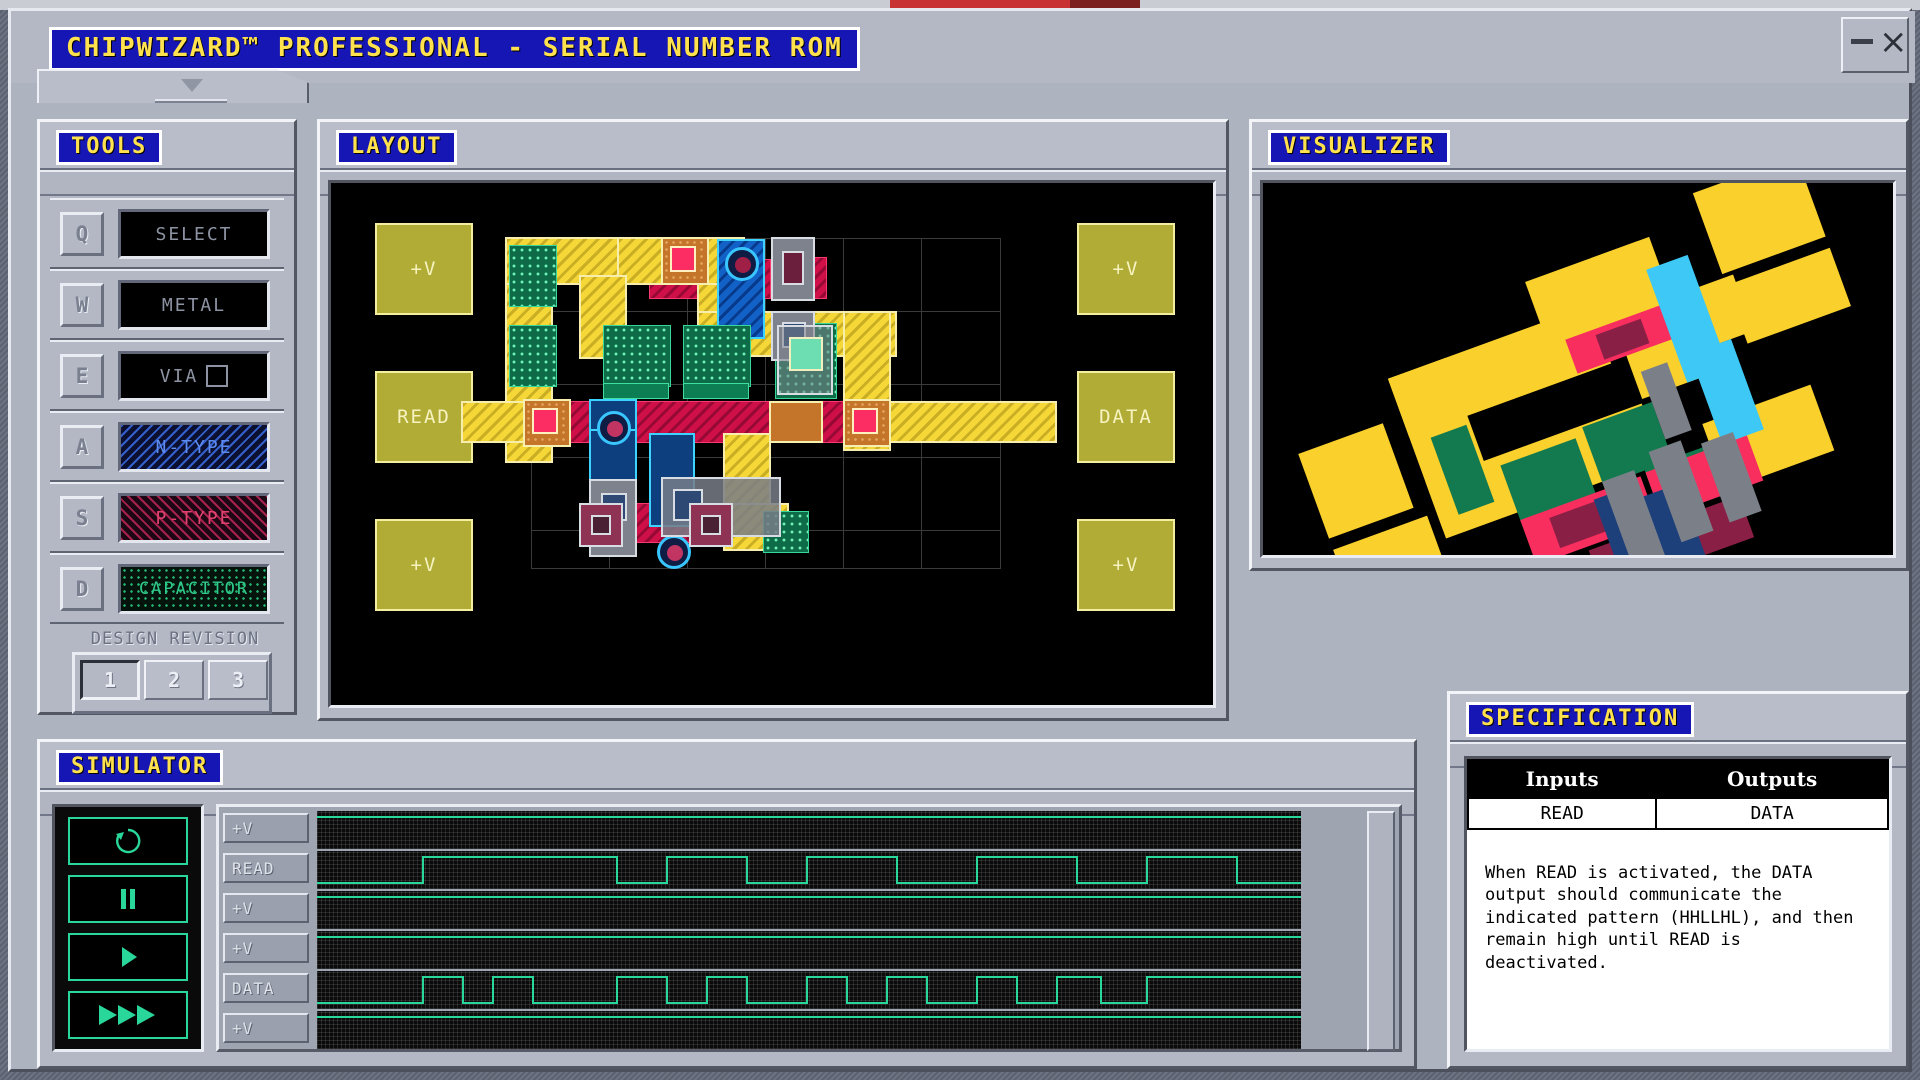 This screenshot has width=1920, height=1080. What do you see at coordinates (1677, 813) in the screenshot?
I see `table-row: READ DATA` at bounding box center [1677, 813].